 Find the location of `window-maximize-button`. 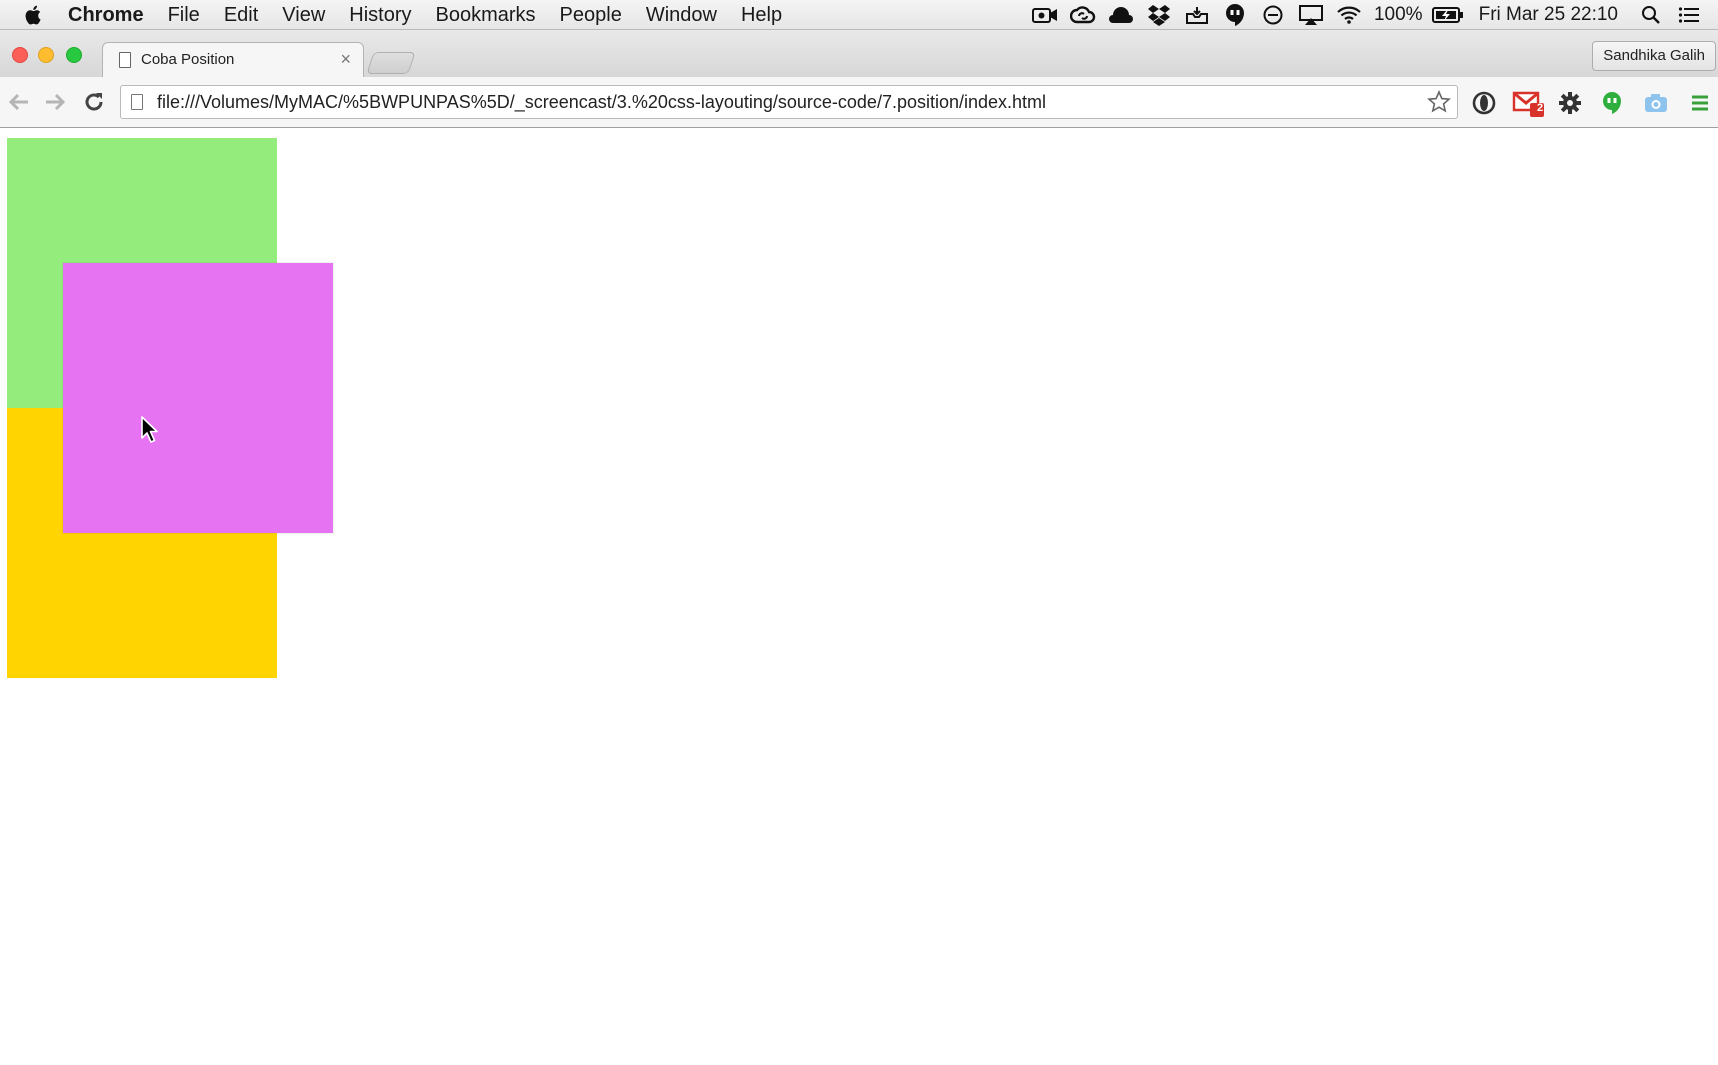

window-maximize-button is located at coordinates (74, 55).